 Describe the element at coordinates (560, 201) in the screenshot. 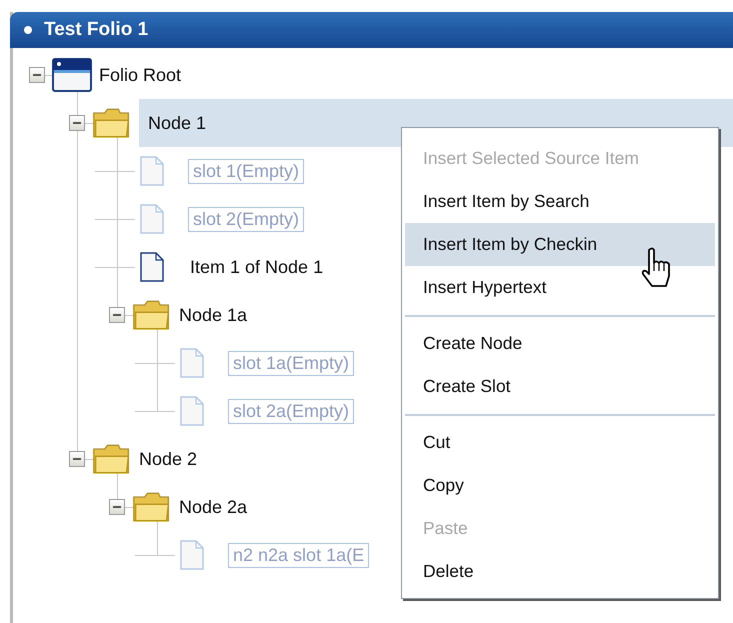

I see `menu-item: Insert Item by Search` at that location.